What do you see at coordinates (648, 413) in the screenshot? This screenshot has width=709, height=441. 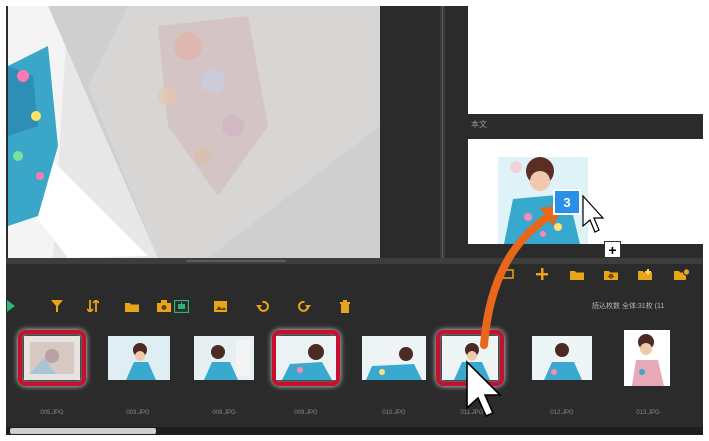 I see `thumbnail-filename: 013.JPG` at bounding box center [648, 413].